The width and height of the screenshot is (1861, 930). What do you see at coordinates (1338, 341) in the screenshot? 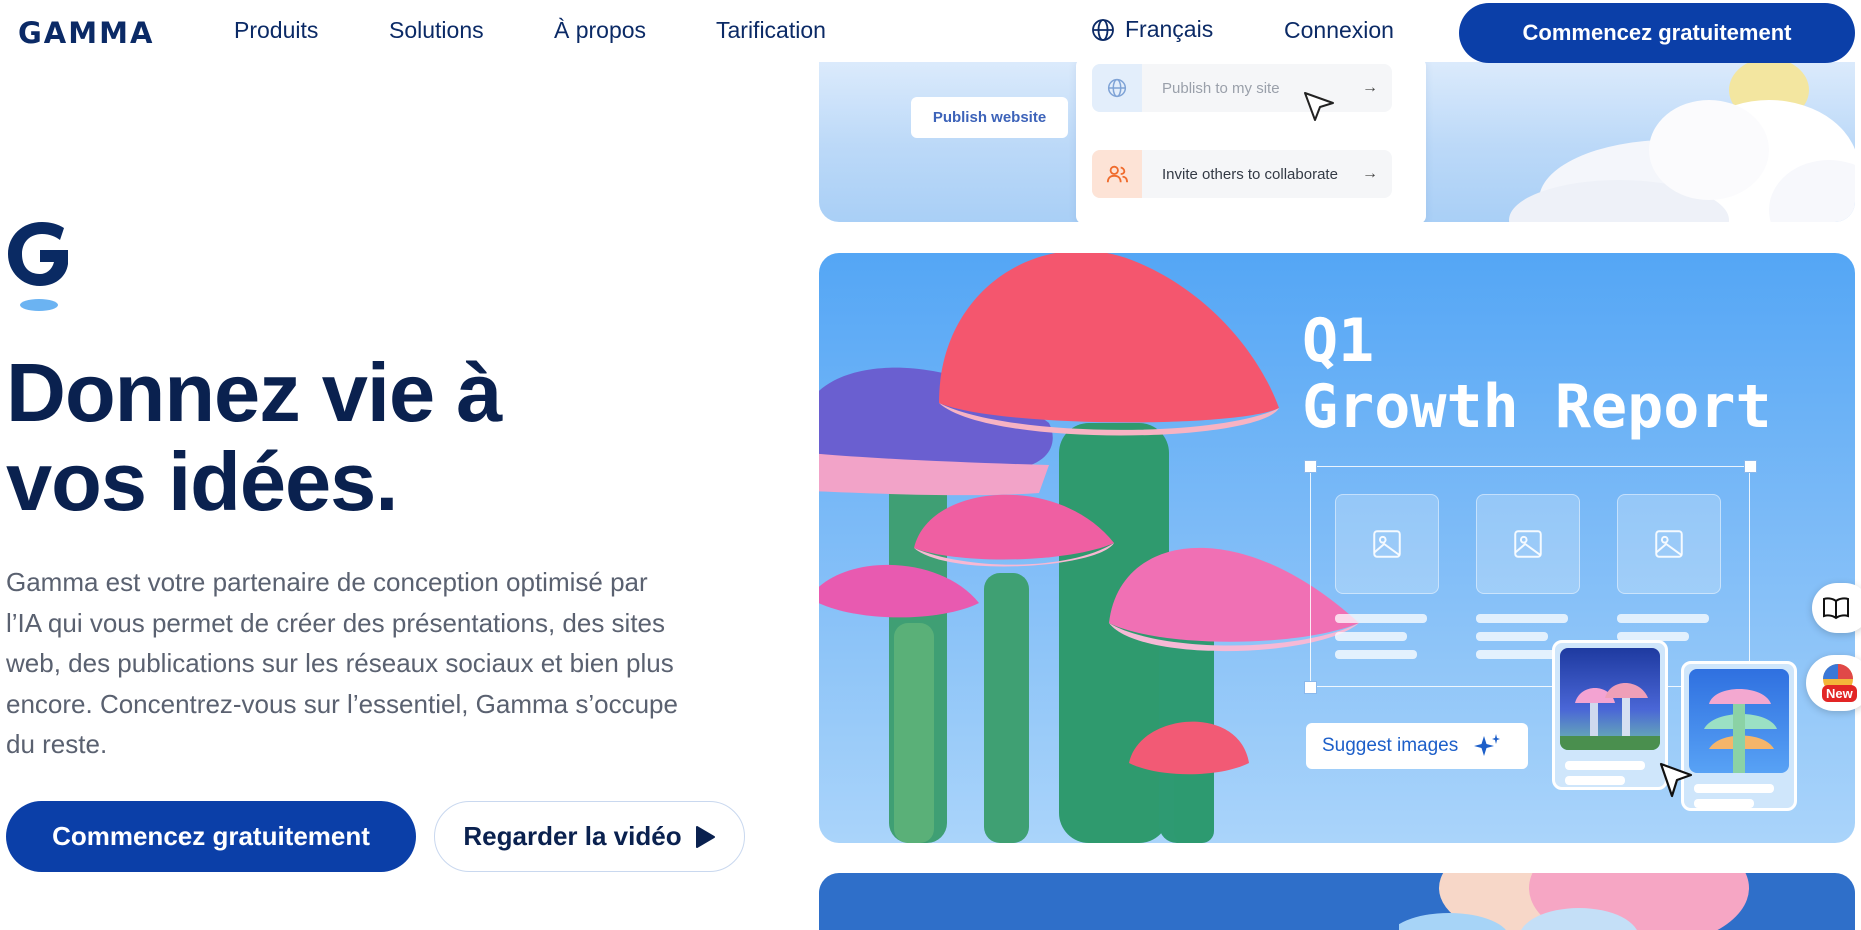
I see `report-title-line1: Q1` at bounding box center [1338, 341].